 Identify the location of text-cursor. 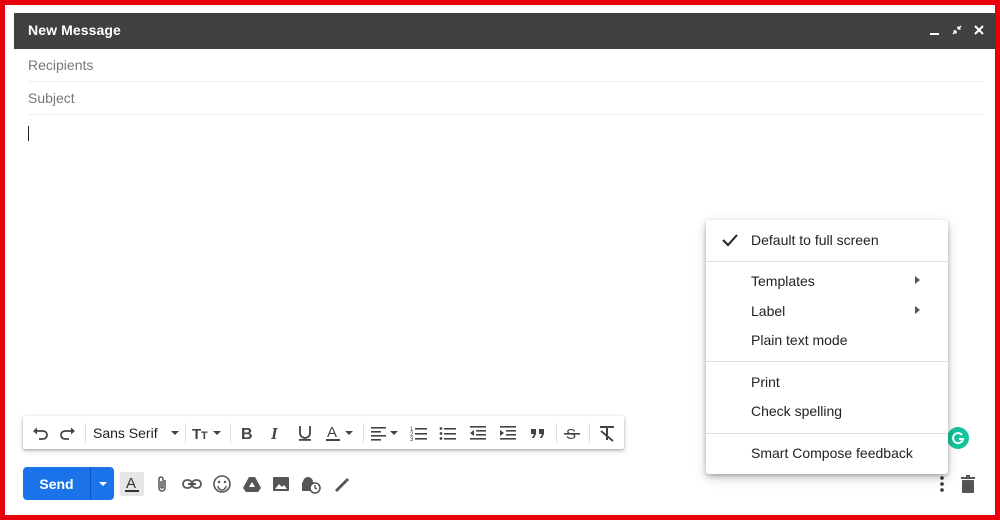
(28, 133).